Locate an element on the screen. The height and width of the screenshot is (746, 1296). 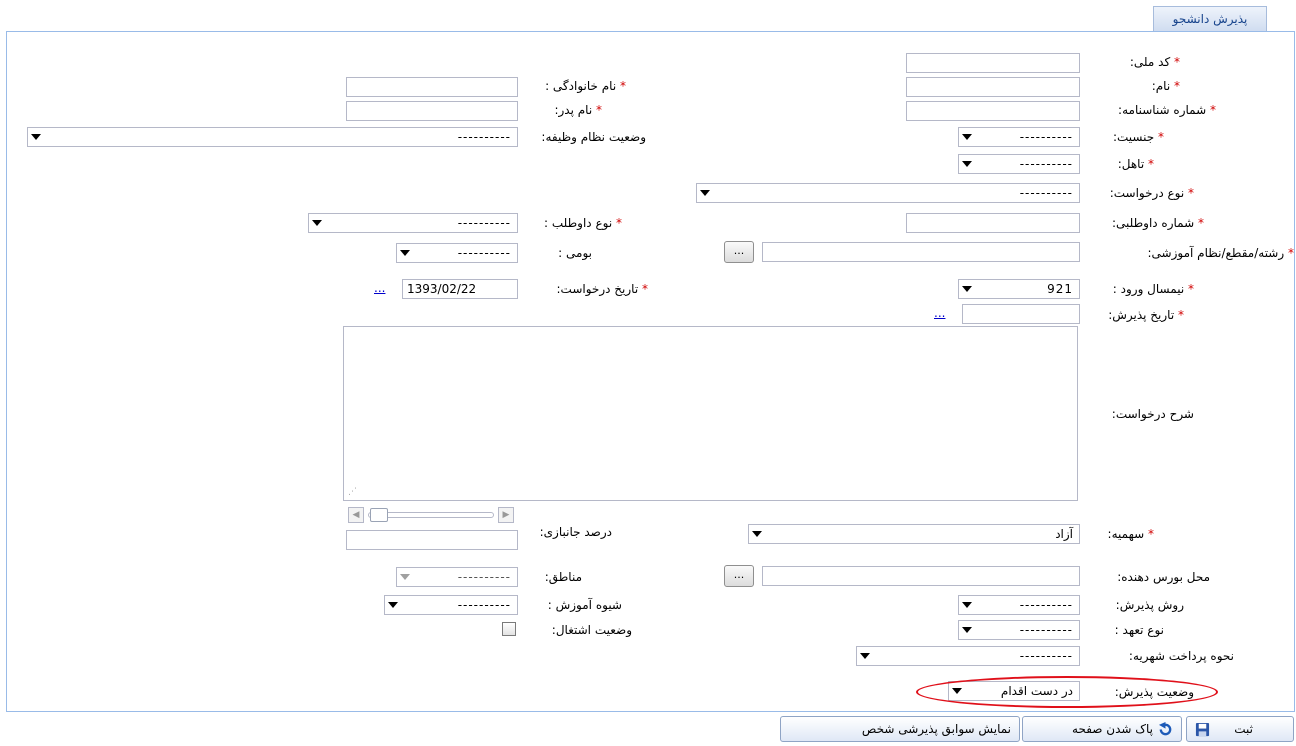
marital-status-label: * تاهل: is located at coordinates (1135, 164).